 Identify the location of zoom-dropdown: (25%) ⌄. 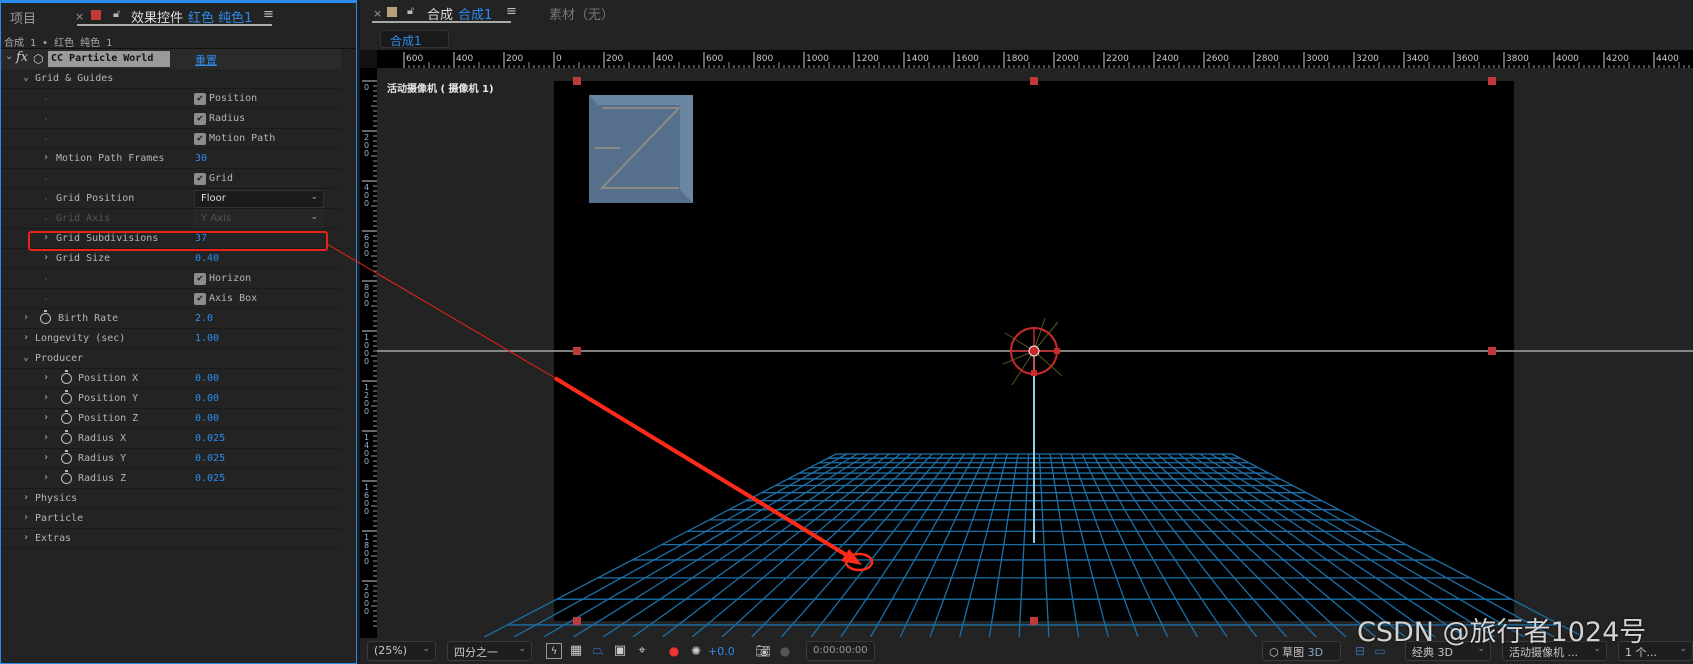
(401, 651).